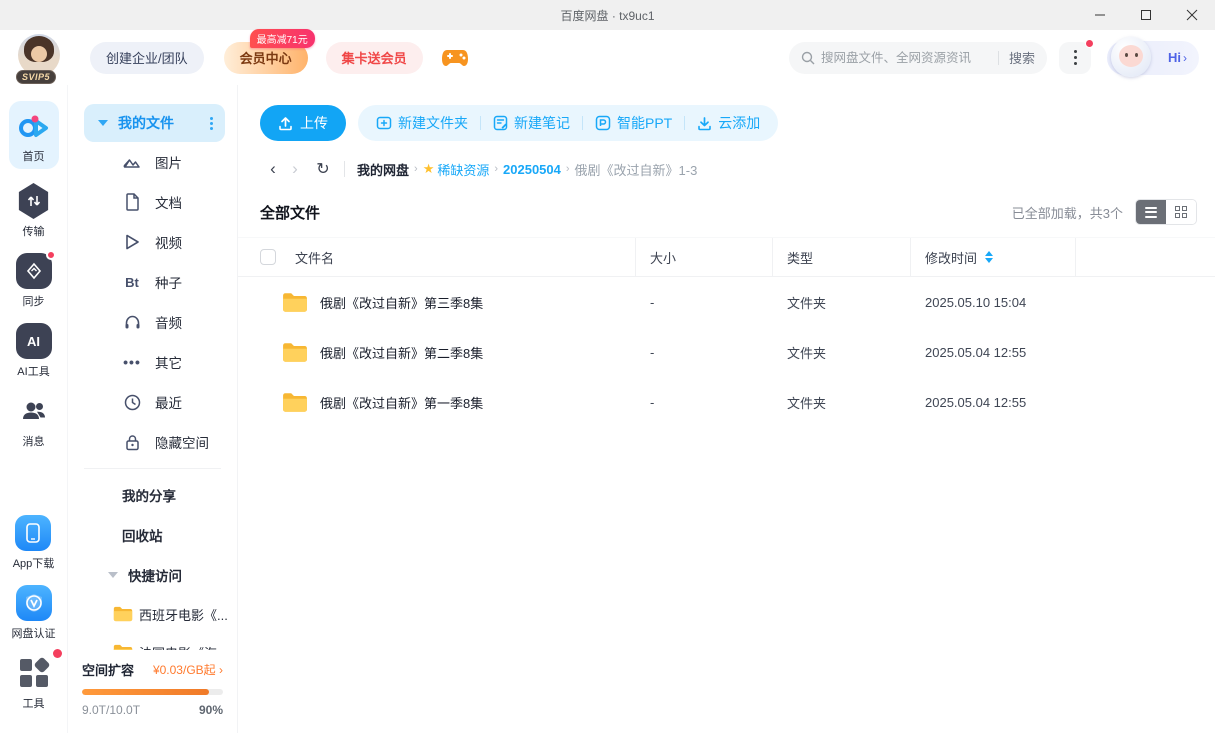 This screenshot has width=1215, height=733. Describe the element at coordinates (132, 282) in the screenshot. I see `bt-icon-text: Bt` at that location.